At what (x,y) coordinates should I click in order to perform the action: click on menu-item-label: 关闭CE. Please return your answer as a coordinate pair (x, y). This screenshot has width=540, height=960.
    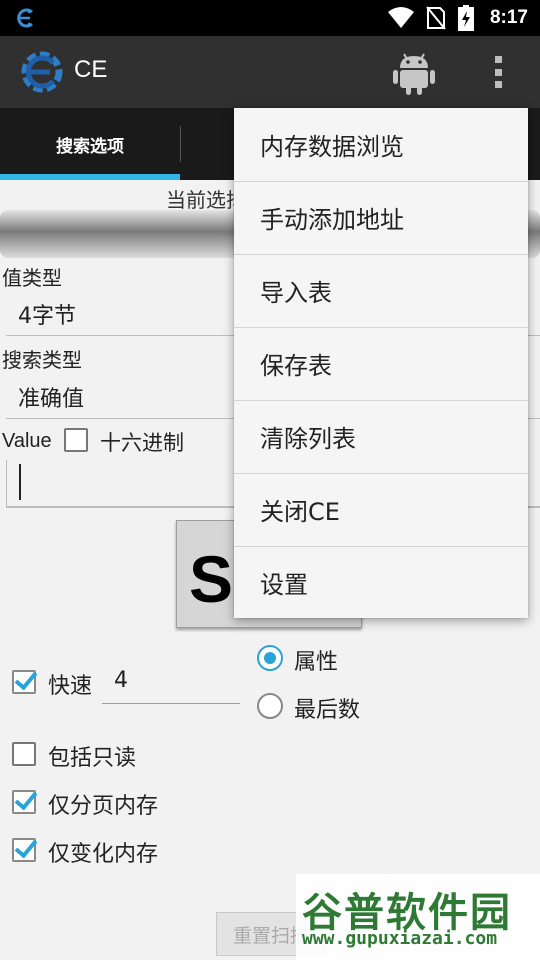
    Looking at the image, I should click on (300, 512).